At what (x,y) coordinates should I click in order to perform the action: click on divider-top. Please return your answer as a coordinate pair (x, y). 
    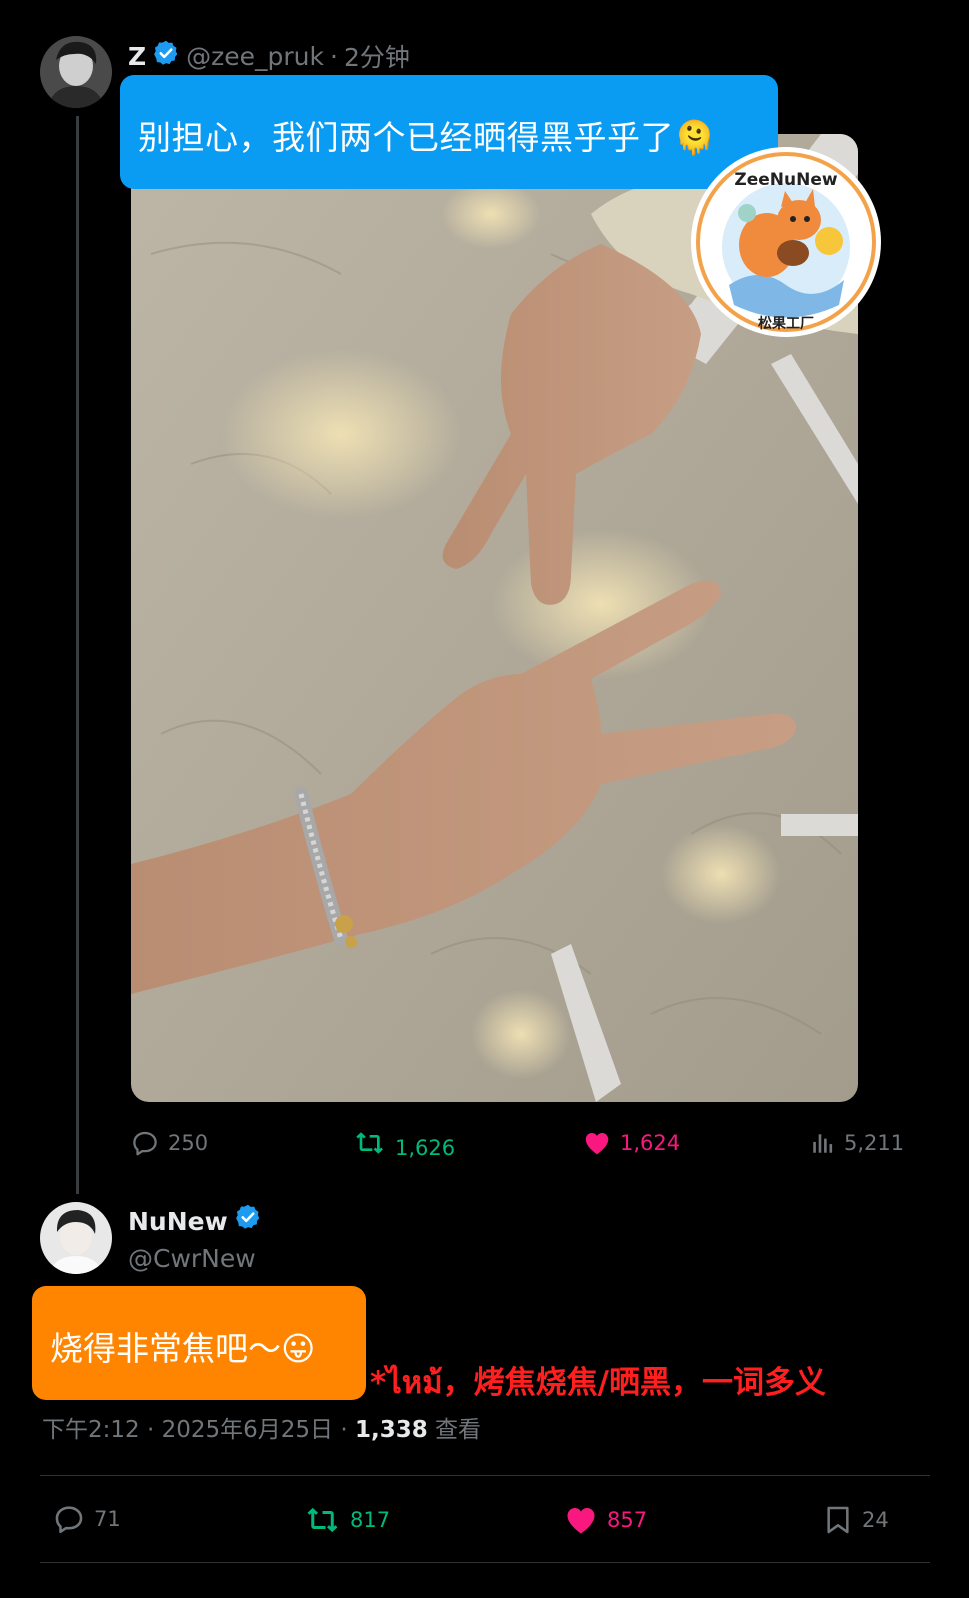
    Looking at the image, I should click on (485, 1475).